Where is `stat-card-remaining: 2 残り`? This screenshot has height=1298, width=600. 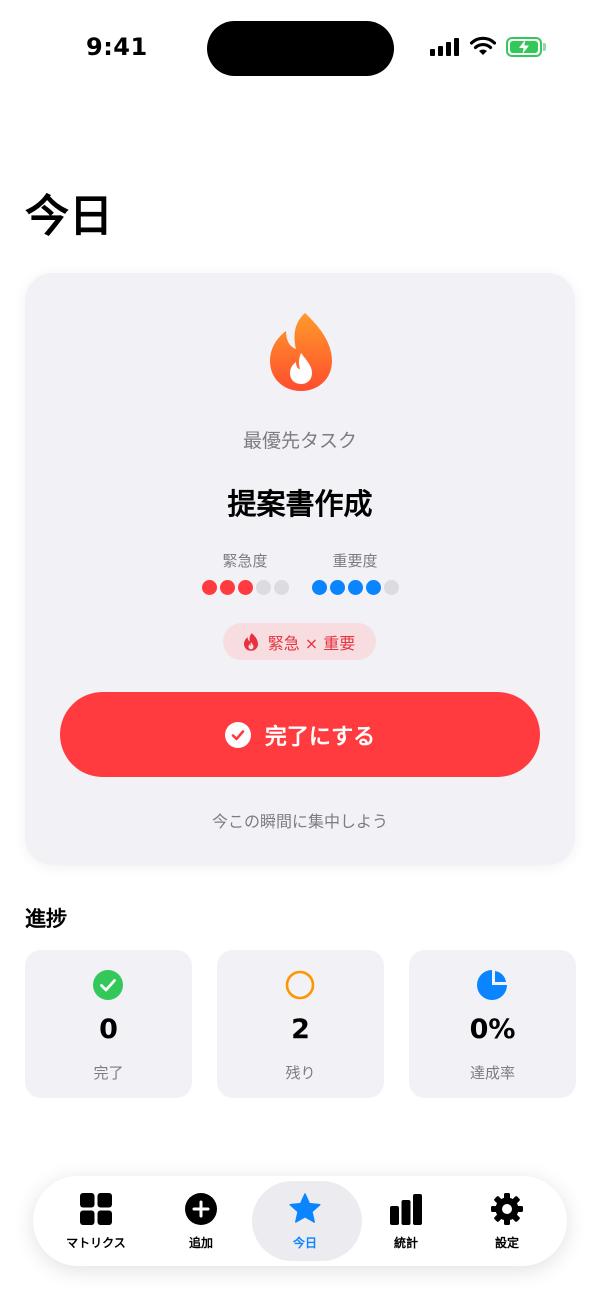 stat-card-remaining: 2 残り is located at coordinates (300, 1024).